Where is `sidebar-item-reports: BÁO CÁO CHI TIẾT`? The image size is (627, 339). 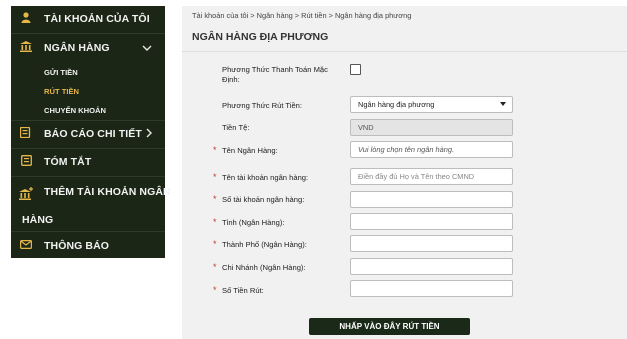
sidebar-item-reports: BÁO CÁO CHI TIẾT is located at coordinates (88, 134).